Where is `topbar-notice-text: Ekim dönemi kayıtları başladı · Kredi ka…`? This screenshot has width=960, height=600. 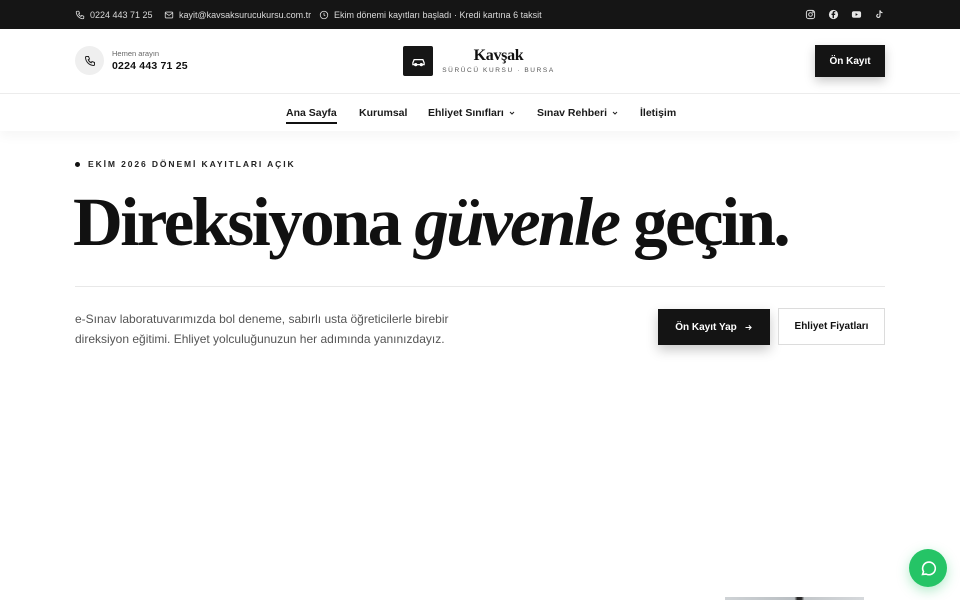 topbar-notice-text: Ekim dönemi kayıtları başladı · Kredi ka… is located at coordinates (438, 14).